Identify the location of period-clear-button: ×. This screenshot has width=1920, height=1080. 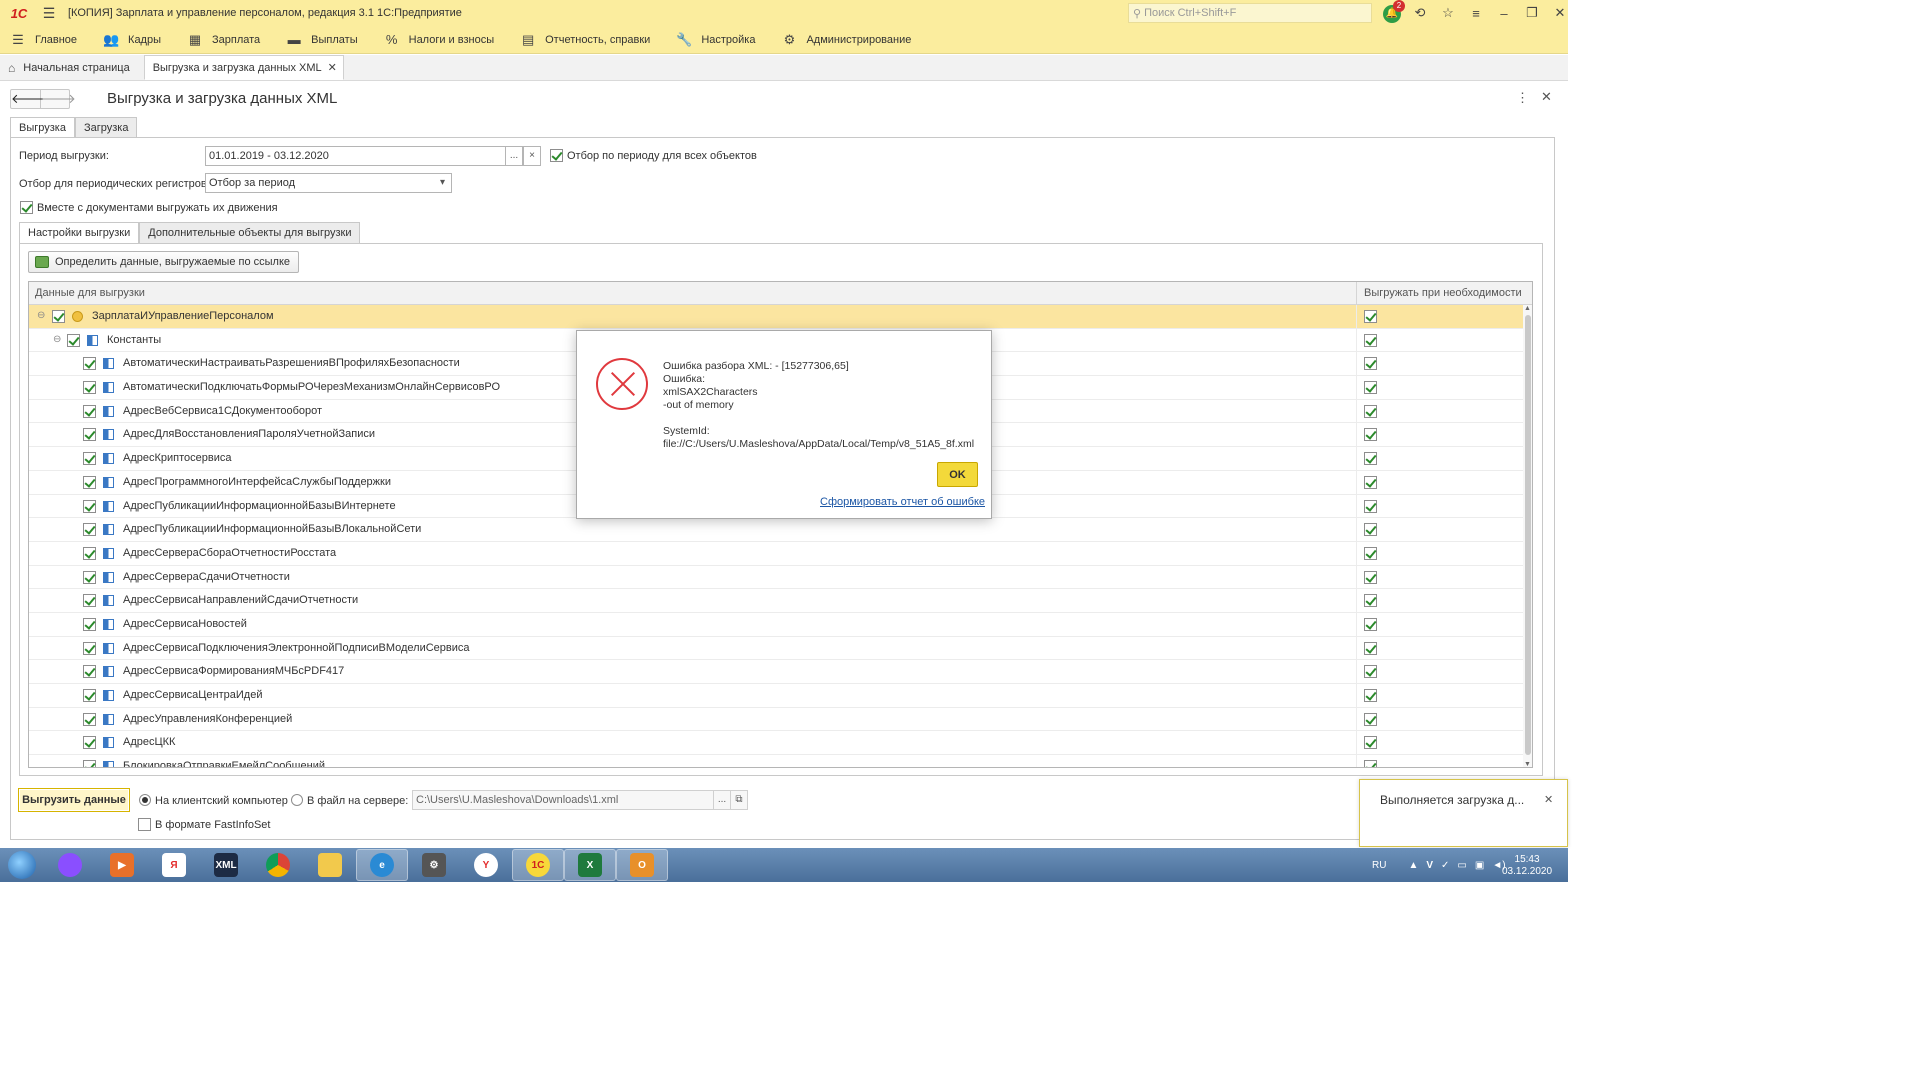
(532, 156).